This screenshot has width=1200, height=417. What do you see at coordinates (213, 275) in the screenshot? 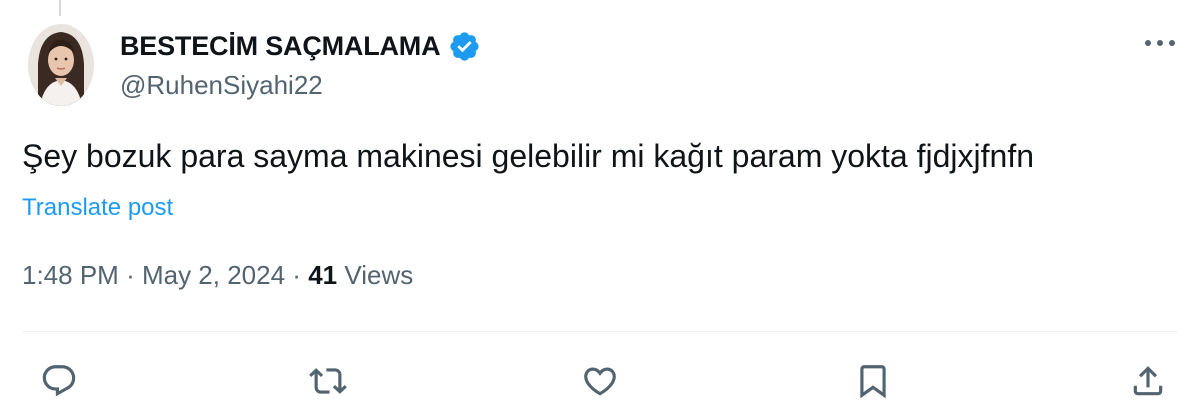
I see `post-date: May 2, 2024` at bounding box center [213, 275].